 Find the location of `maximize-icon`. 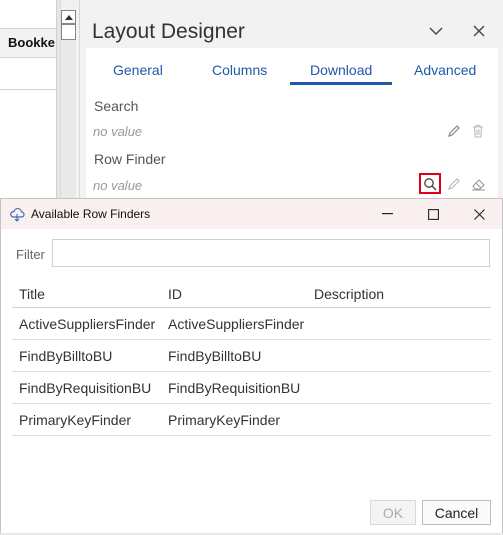

maximize-icon is located at coordinates (433, 214).